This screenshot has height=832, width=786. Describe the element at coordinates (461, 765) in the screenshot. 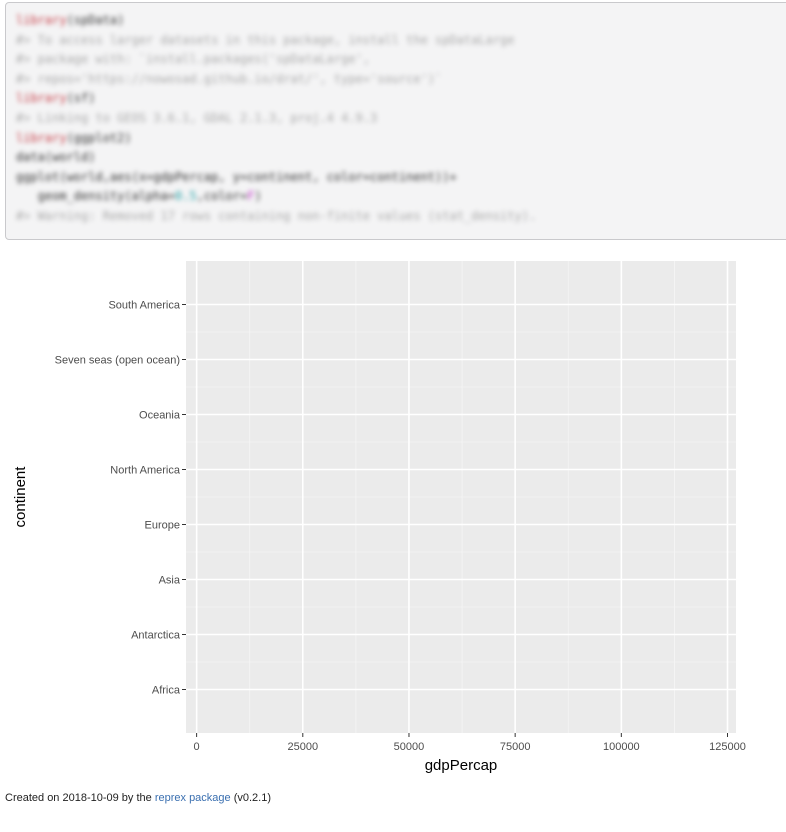

I see `x-axis-title: gdpPercap` at that location.